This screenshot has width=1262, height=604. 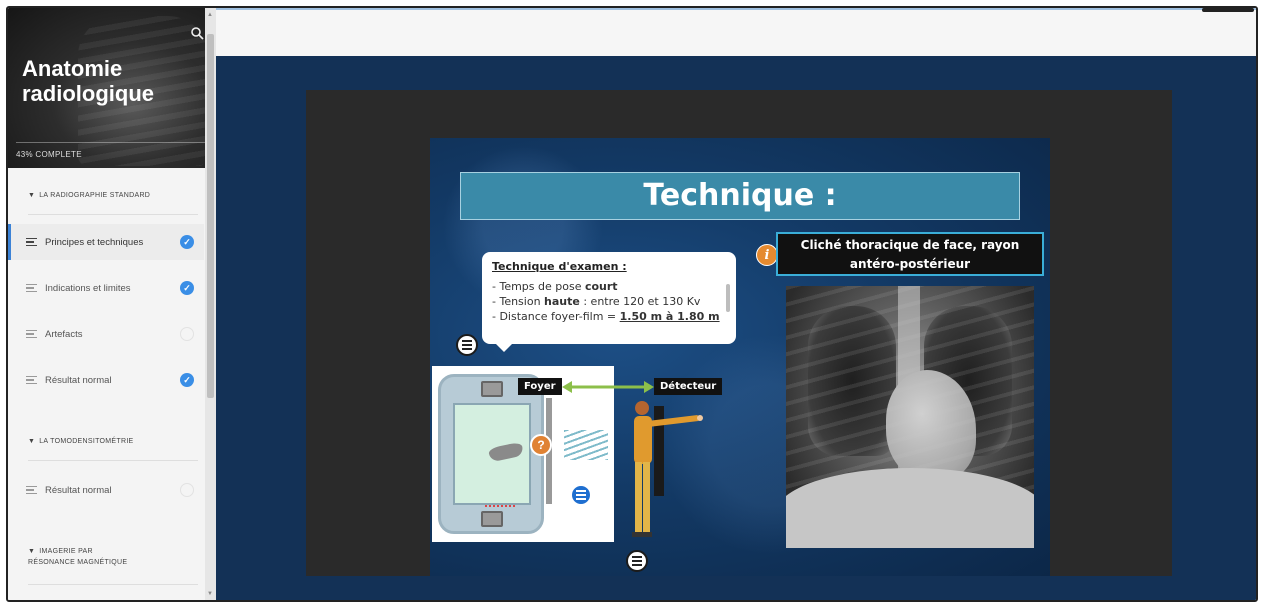 I want to click on xray-beam, so click(x=586, y=445).